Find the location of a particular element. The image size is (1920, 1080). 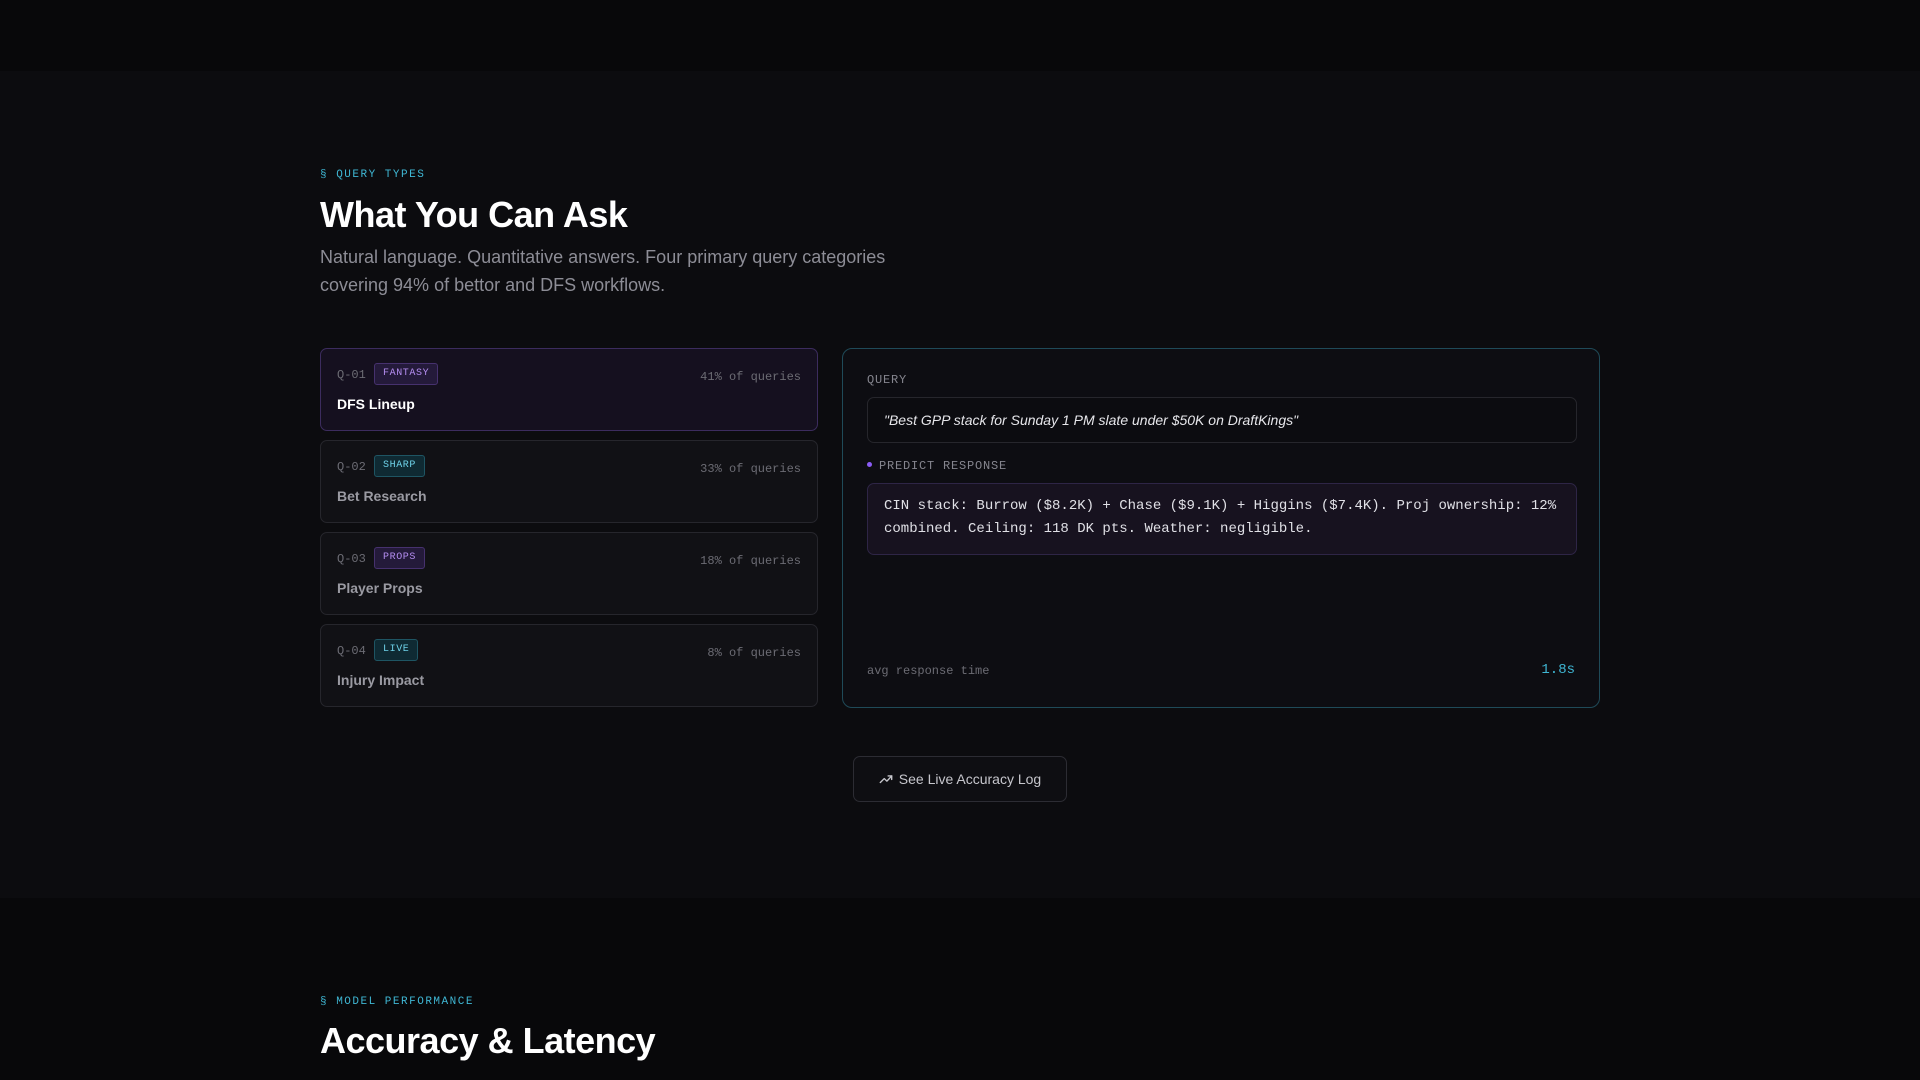

section-title: Accuracy & Latency is located at coordinates (488, 1040).